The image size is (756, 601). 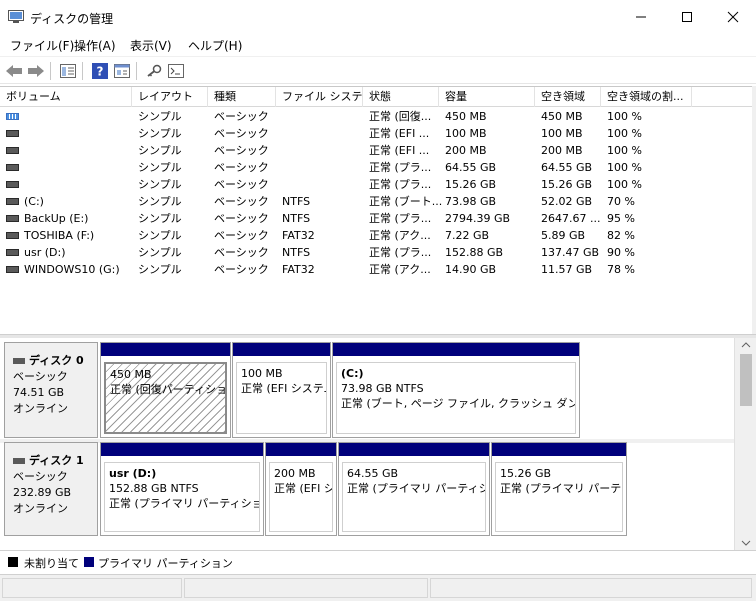 I want to click on partition-block: 64.55 GB 正常 (プライマリ パーティション), so click(x=414, y=489).